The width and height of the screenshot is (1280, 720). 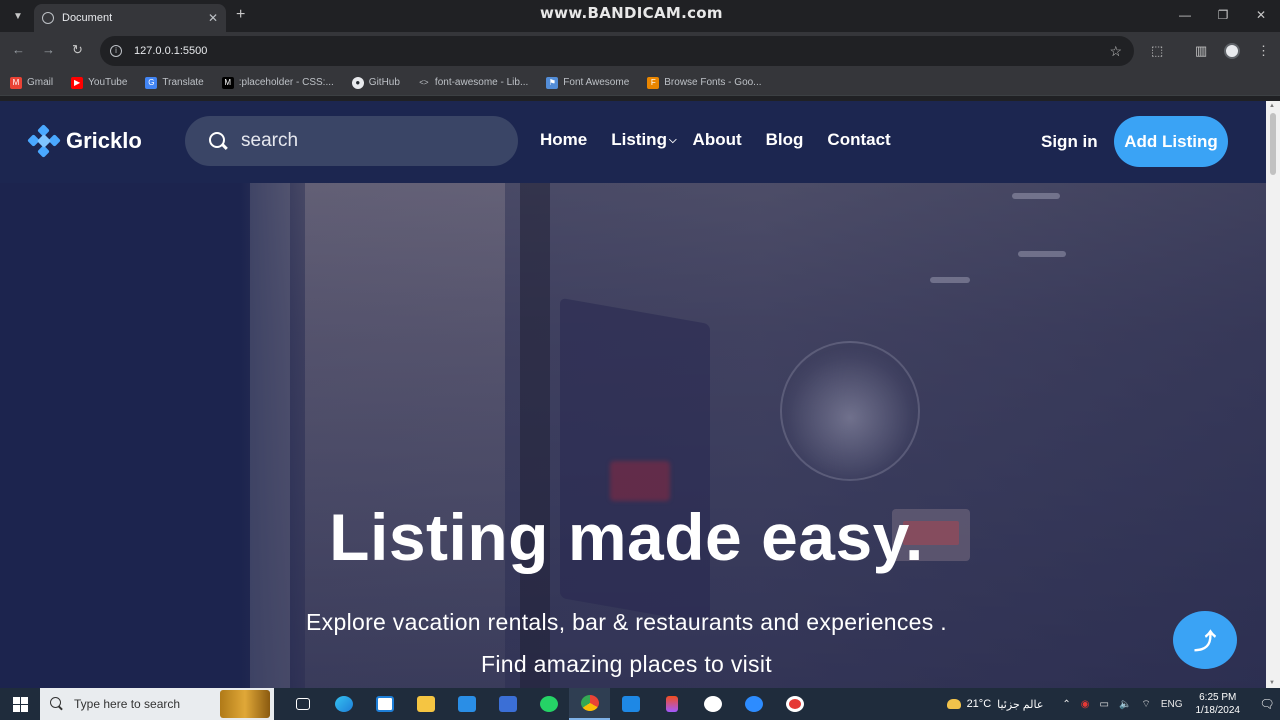 I want to click on partly-cloudy-icon, so click(x=953, y=704).